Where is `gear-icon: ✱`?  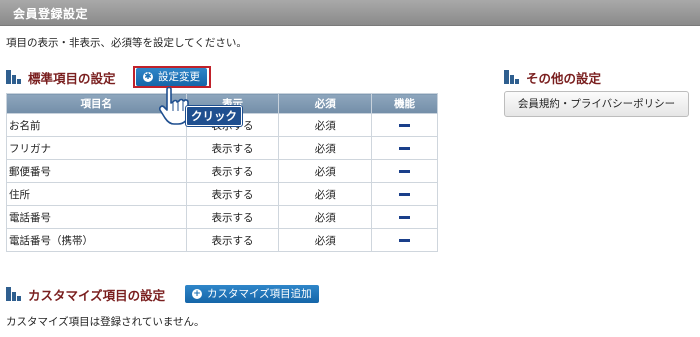
gear-icon: ✱ is located at coordinates (148, 77).